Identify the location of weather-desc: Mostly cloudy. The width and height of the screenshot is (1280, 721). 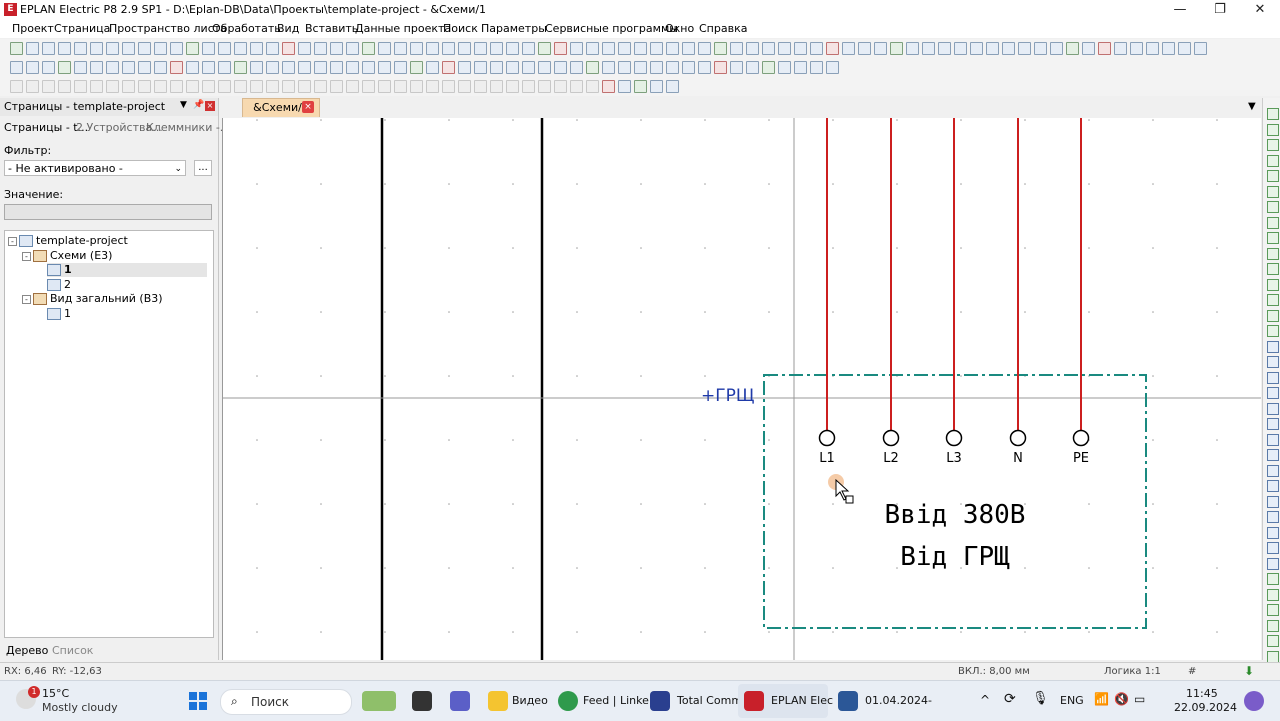
(80, 707).